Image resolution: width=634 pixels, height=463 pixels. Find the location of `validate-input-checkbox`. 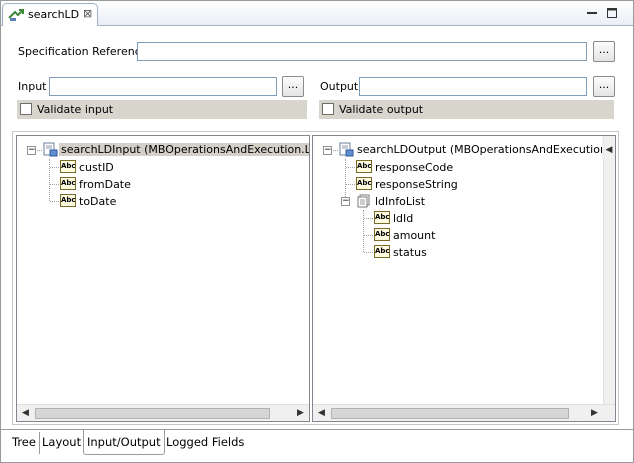

validate-input-checkbox is located at coordinates (26, 109).